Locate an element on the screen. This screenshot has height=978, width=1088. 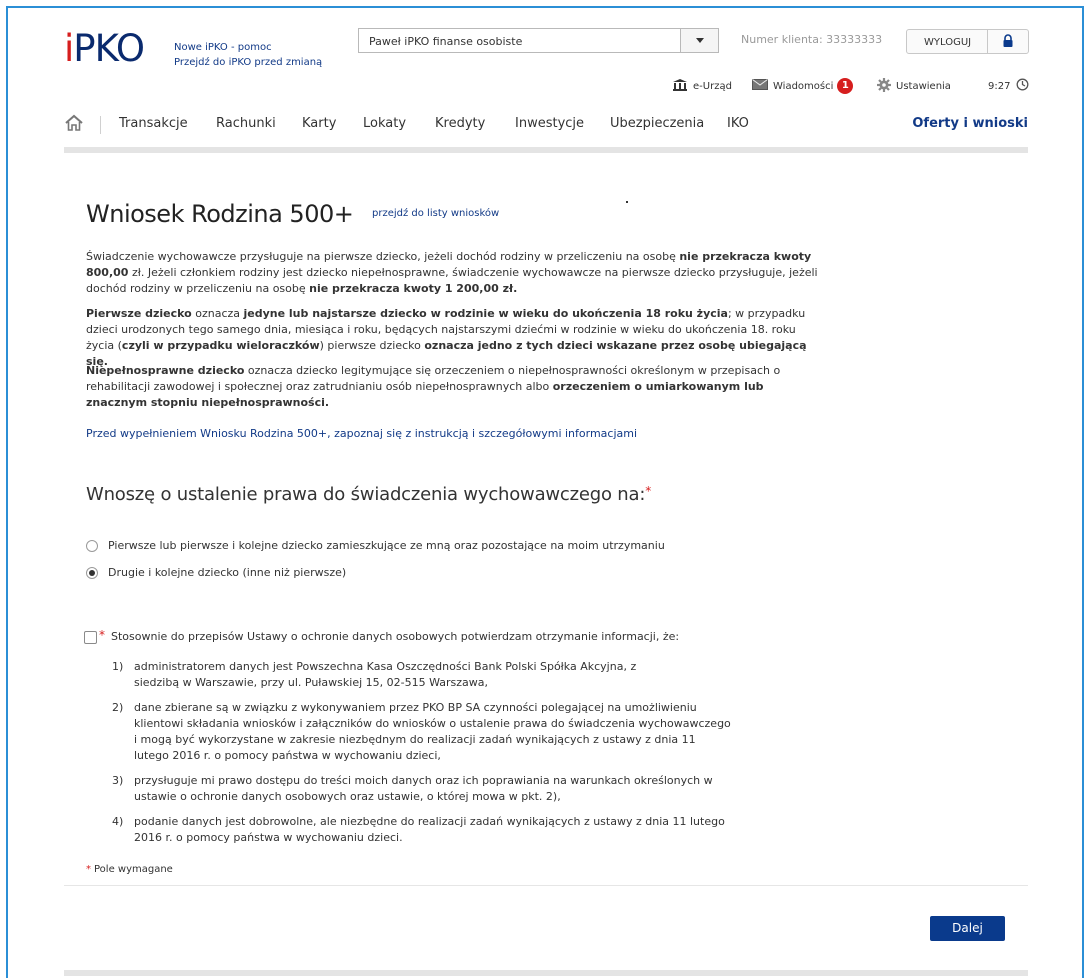
nav-underline is located at coordinates (546, 150).